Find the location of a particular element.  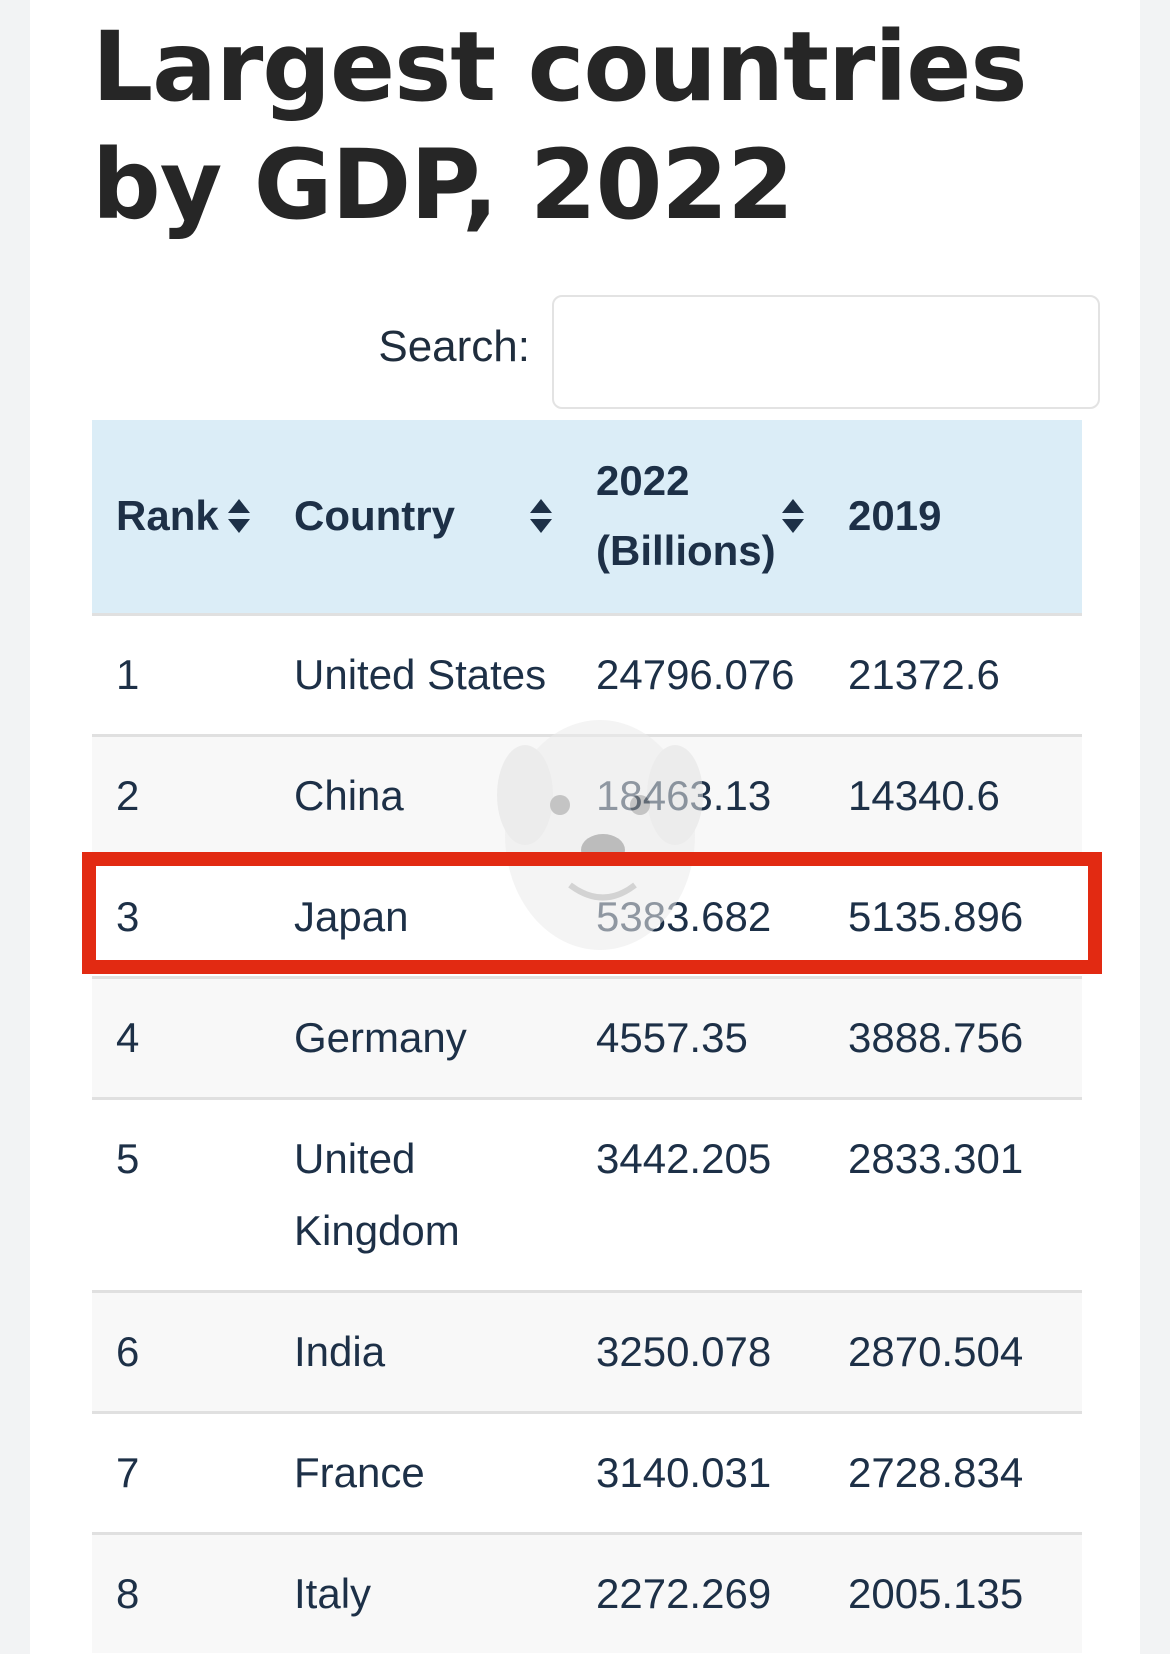

country-cell: France is located at coordinates (359, 1472).